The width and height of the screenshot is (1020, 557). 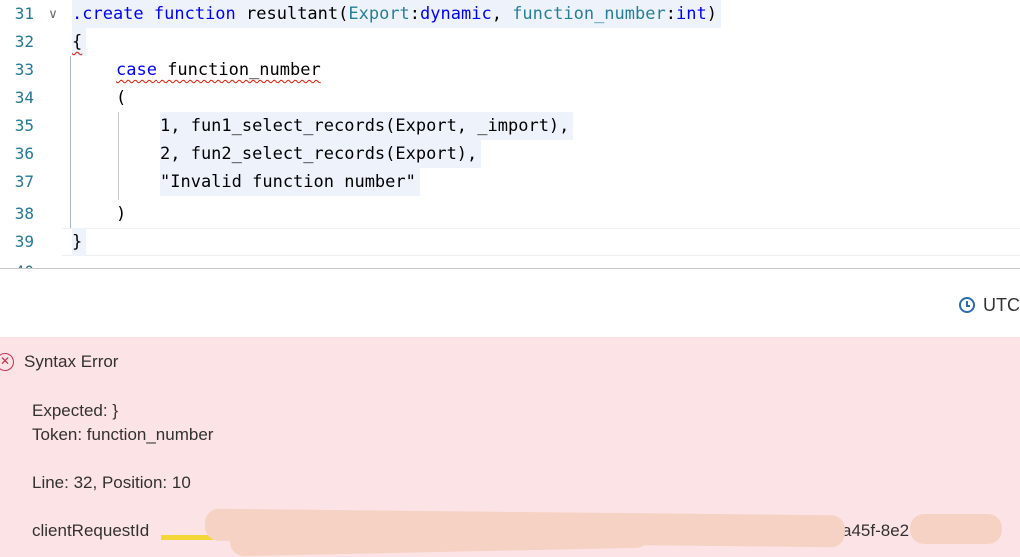 What do you see at coordinates (510, 98) in the screenshot?
I see `code-line-34: 34 (` at bounding box center [510, 98].